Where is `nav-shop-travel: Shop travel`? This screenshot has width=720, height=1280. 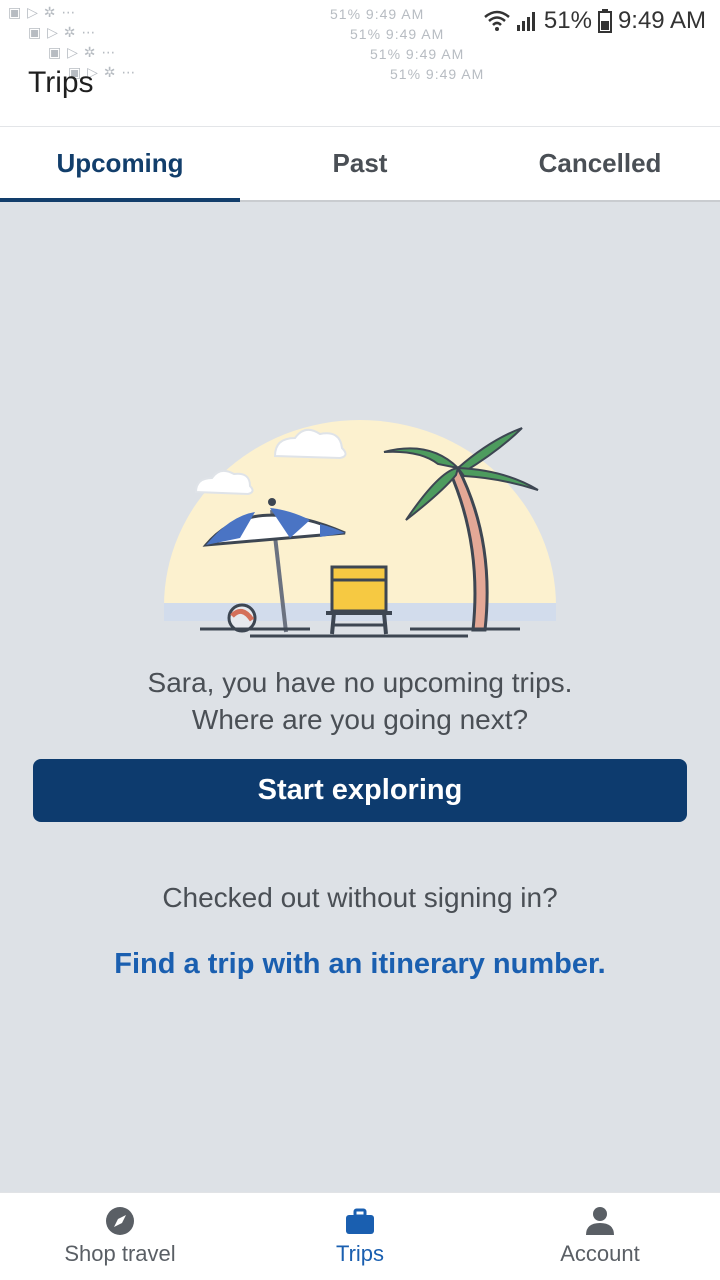
nav-shop-travel: Shop travel is located at coordinates (120, 1236).